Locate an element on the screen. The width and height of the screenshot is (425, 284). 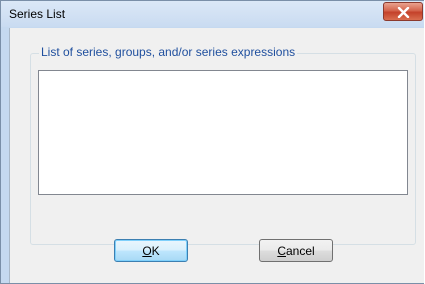
close-button is located at coordinates (403, 11).